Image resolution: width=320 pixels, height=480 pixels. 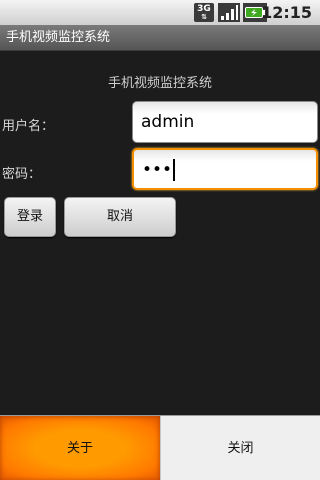 What do you see at coordinates (80, 448) in the screenshot?
I see `menu-item-about: 关于` at bounding box center [80, 448].